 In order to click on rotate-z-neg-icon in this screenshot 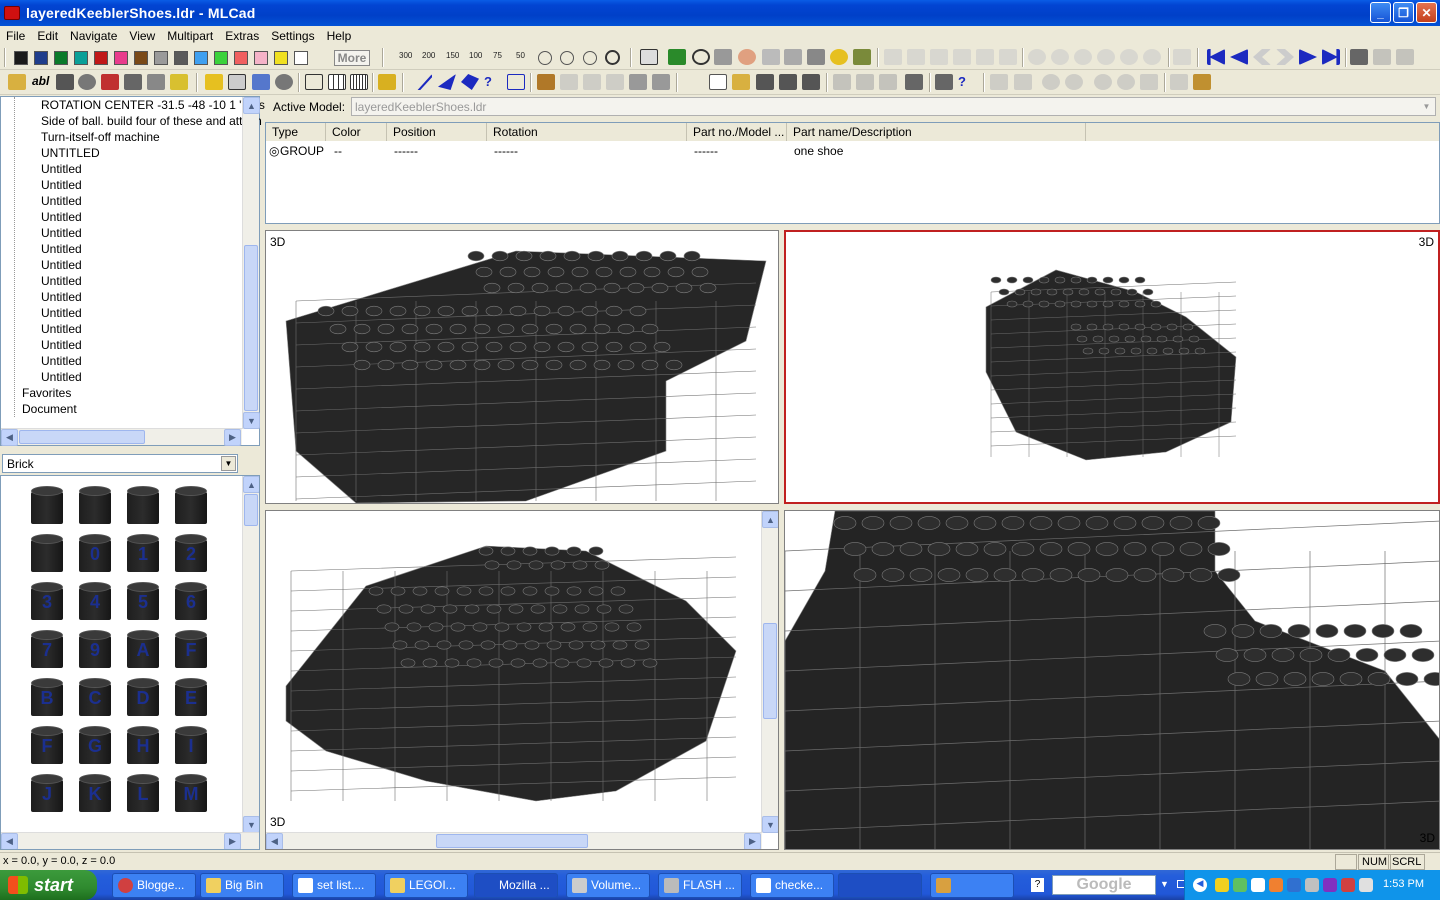, I will do `click(1152, 57)`.